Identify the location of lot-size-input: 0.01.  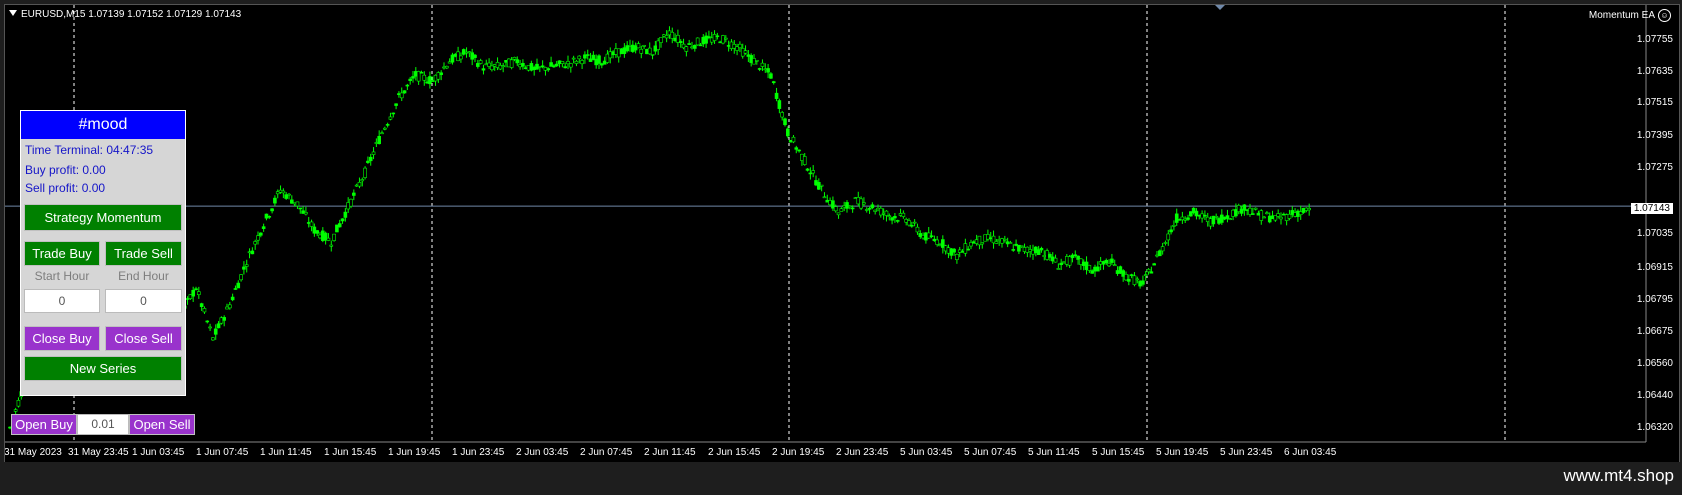
(103, 424).